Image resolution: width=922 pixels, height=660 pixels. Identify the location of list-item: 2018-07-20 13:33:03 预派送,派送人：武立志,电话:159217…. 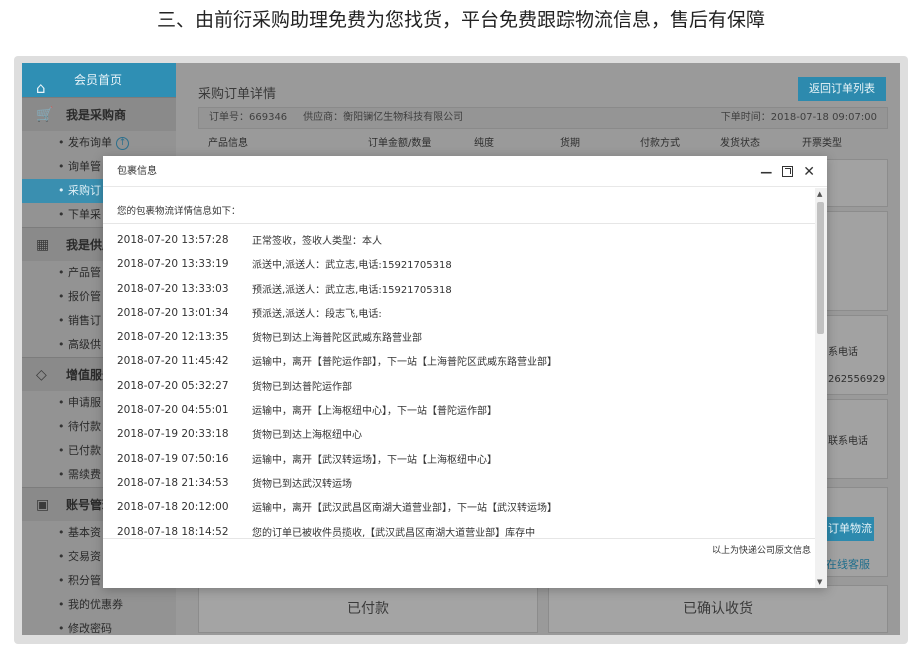
(459, 289).